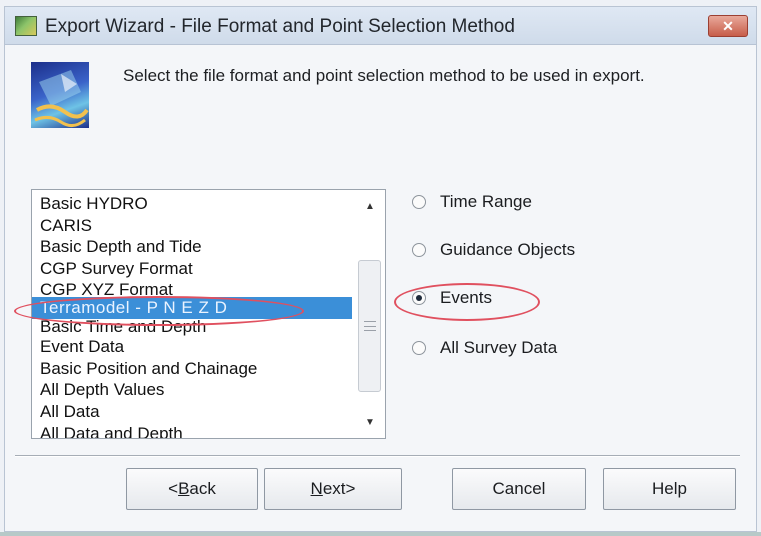  What do you see at coordinates (669, 489) in the screenshot?
I see `help-button: Help` at bounding box center [669, 489].